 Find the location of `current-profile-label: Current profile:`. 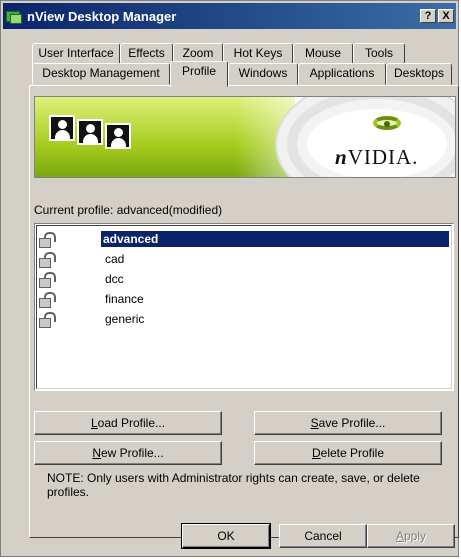

current-profile-label: Current profile: is located at coordinates (74, 210).